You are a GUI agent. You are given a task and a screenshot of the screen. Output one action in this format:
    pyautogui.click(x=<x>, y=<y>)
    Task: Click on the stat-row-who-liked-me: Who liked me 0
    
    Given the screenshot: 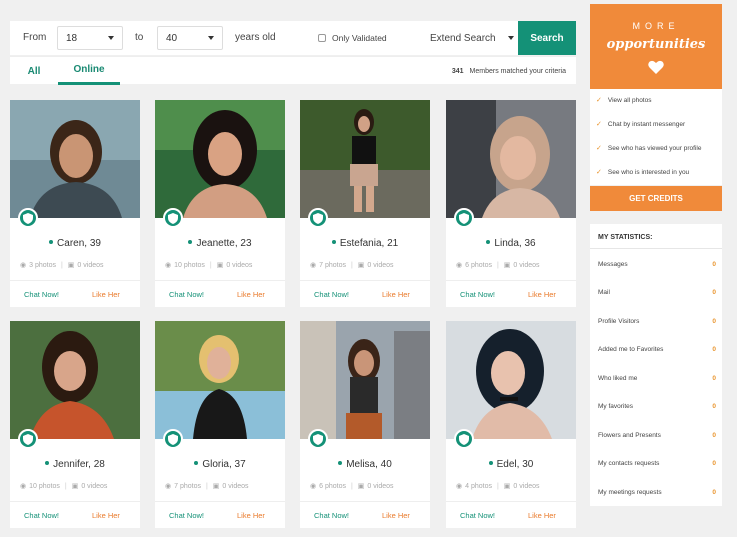 What is the action you would take?
    pyautogui.click(x=657, y=378)
    